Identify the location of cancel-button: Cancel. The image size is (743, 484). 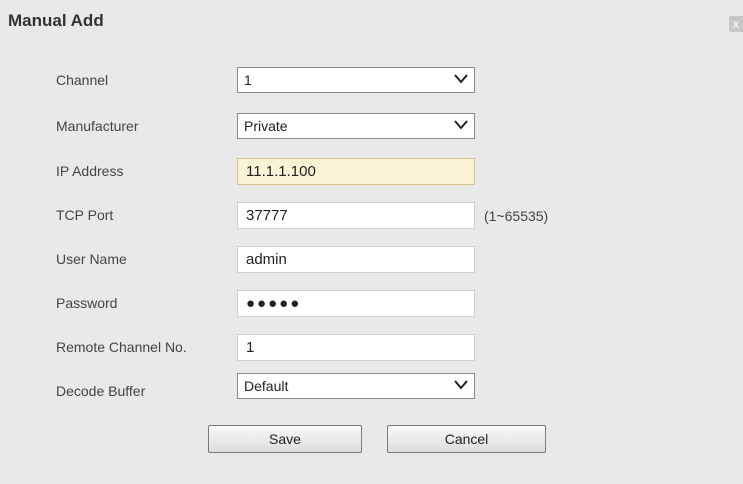
(466, 439).